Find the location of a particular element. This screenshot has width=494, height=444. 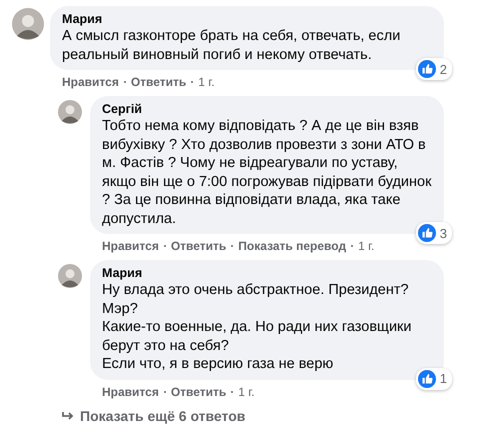

reaction-badge: 2 is located at coordinates (434, 69).